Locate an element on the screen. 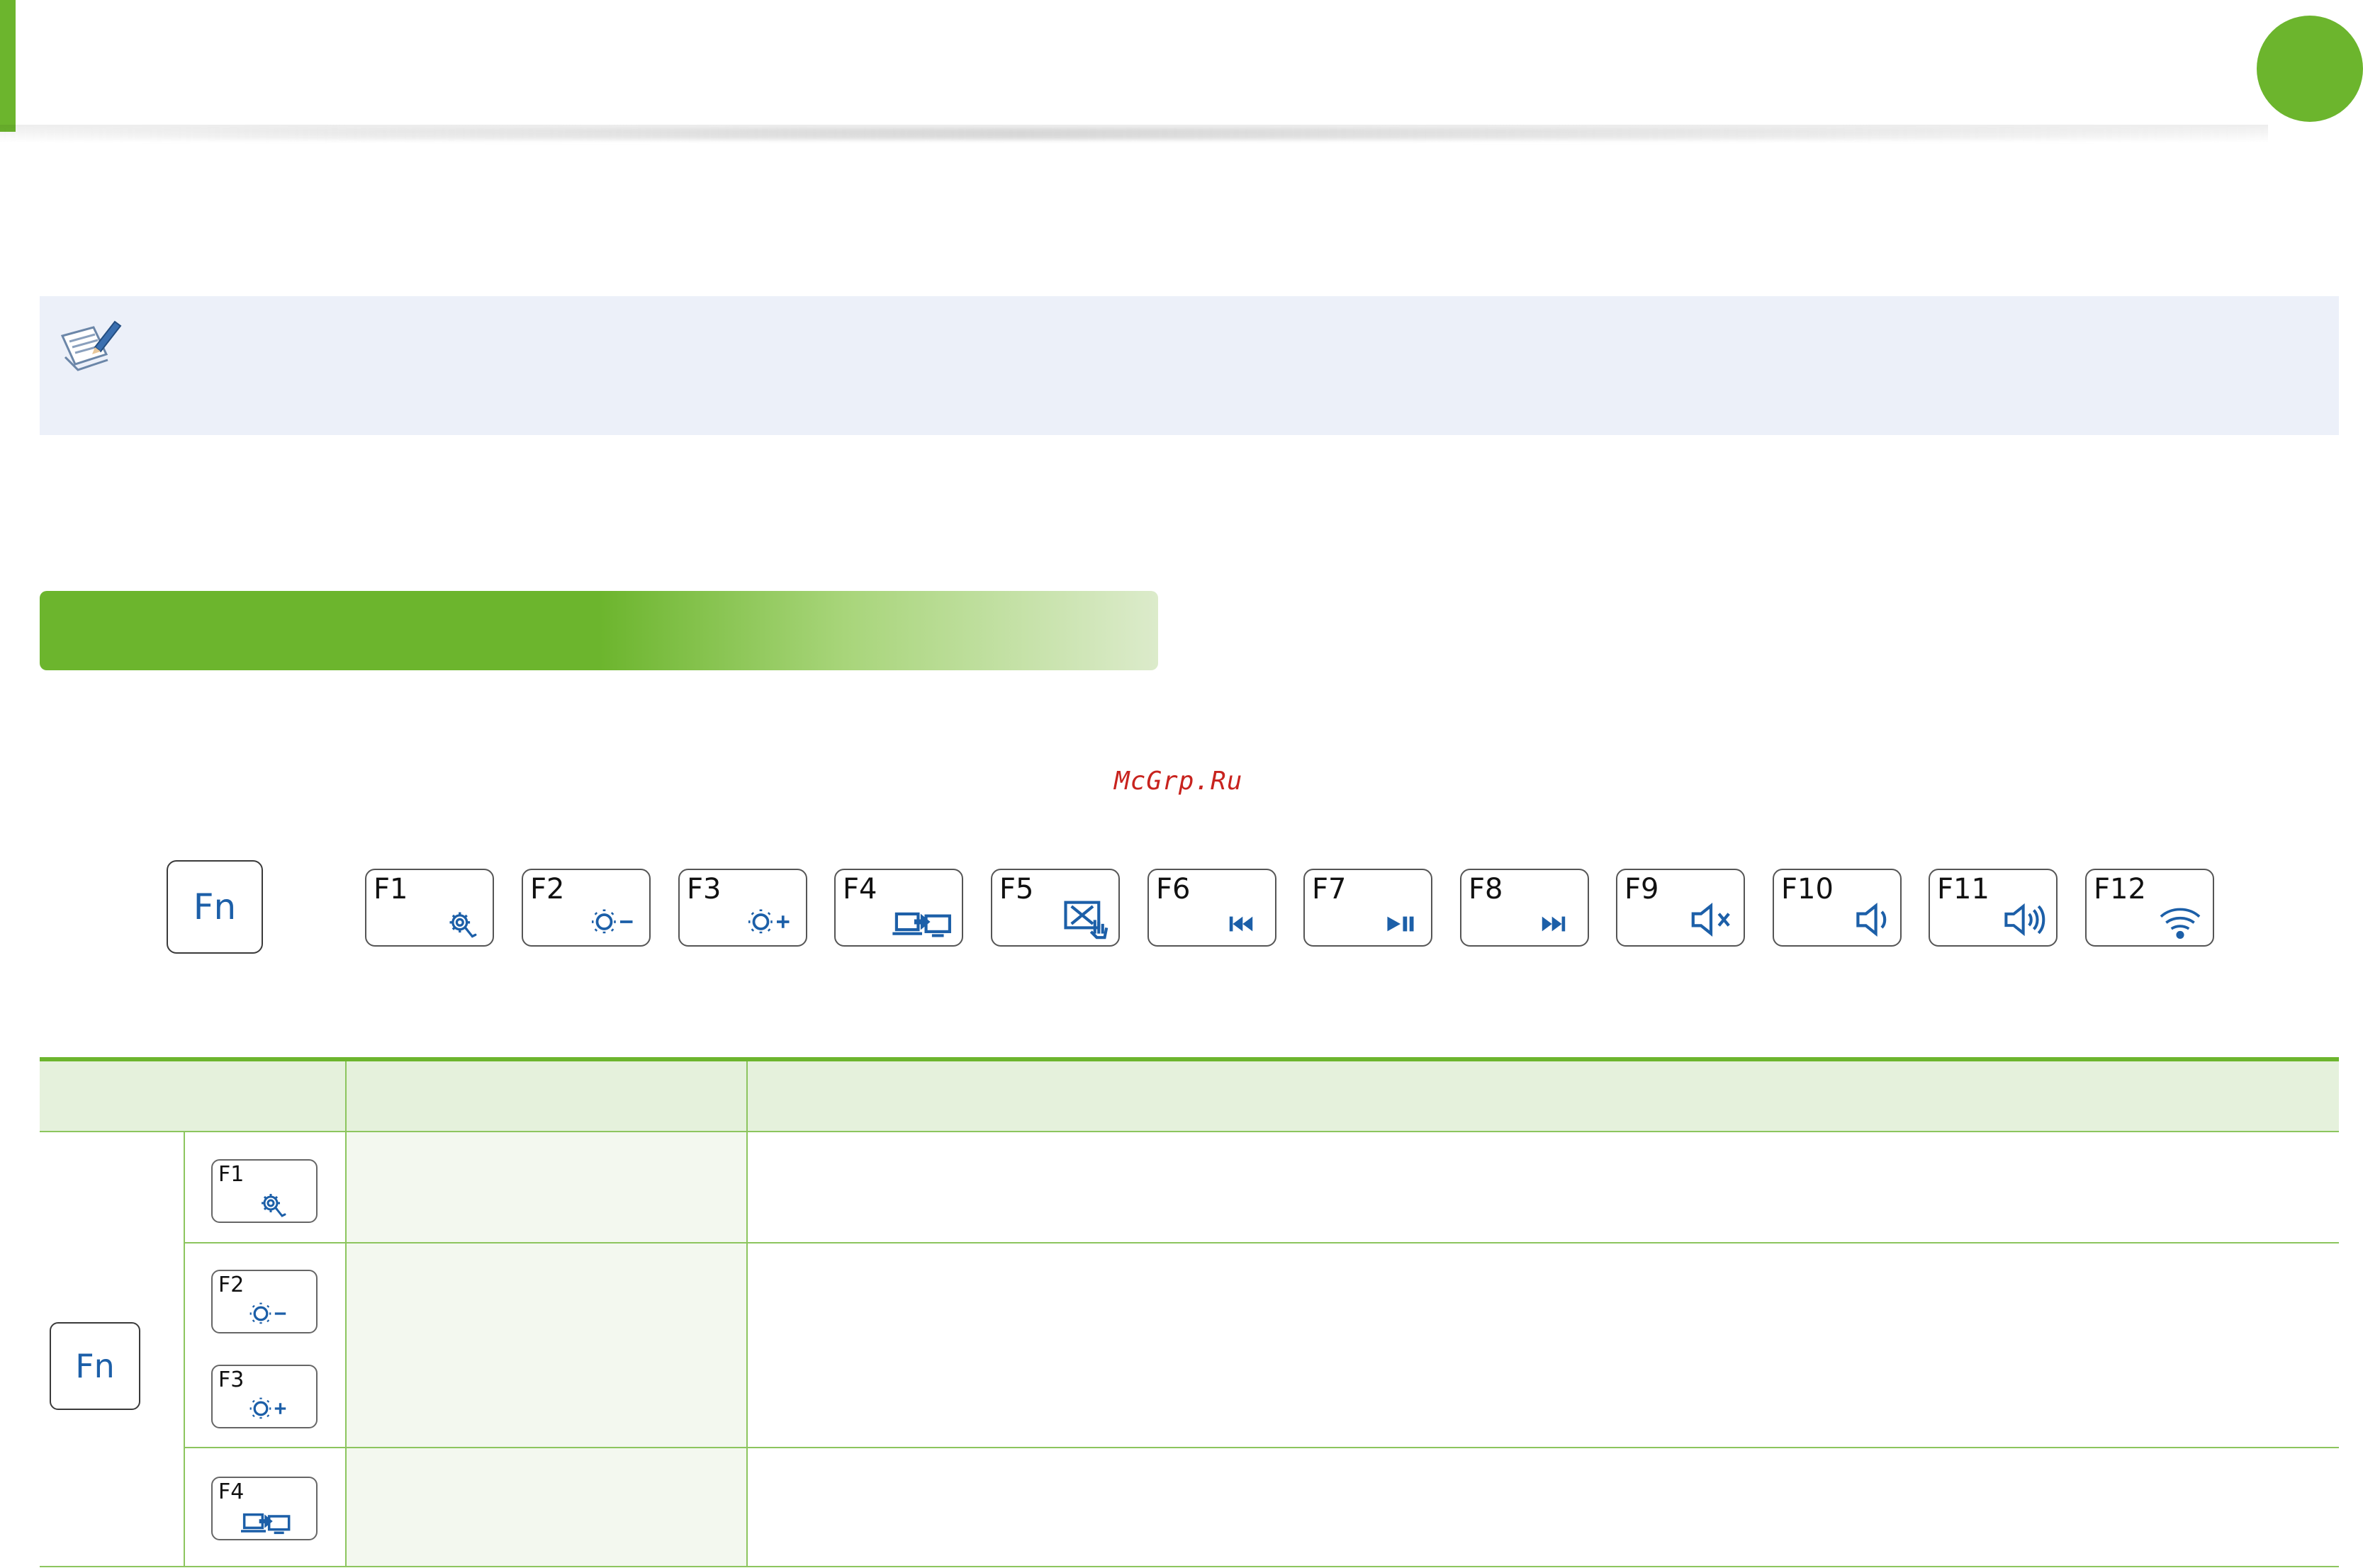  table-header-row is located at coordinates (1189, 1096).